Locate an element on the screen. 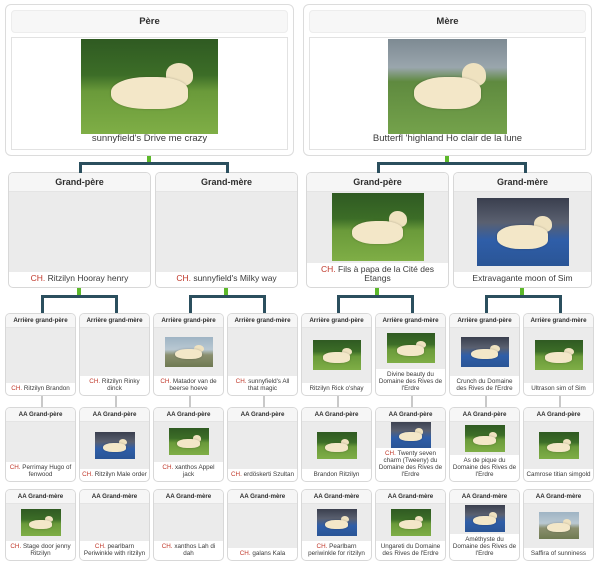 Image resolution: width=597 pixels, height=566 pixels. pedigree-card-generation4_sires-4: AA Grand-père Brandon Ritzilyn is located at coordinates (336, 444).